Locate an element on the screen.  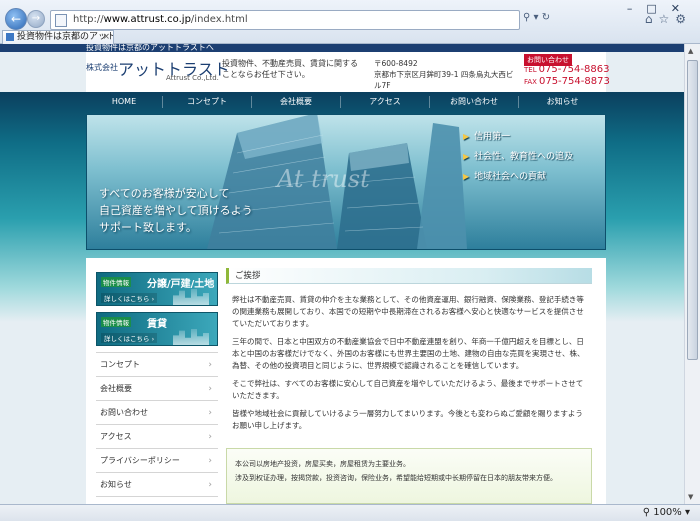
sidebar-item-access: アクセス › is located at coordinates (157, 437).